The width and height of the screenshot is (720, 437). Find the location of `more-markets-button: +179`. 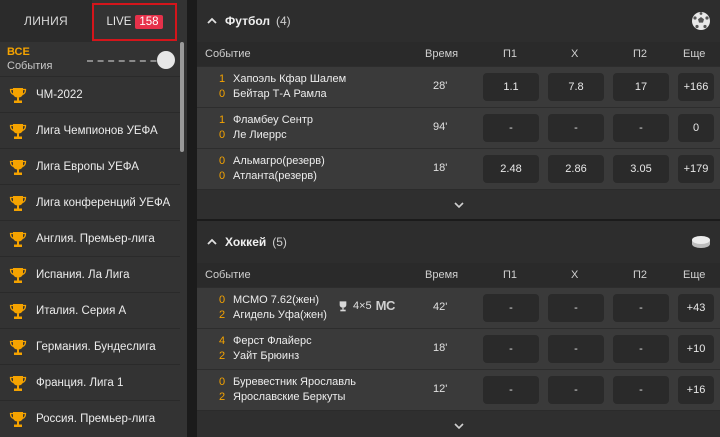

more-markets-button: +179 is located at coordinates (696, 169).